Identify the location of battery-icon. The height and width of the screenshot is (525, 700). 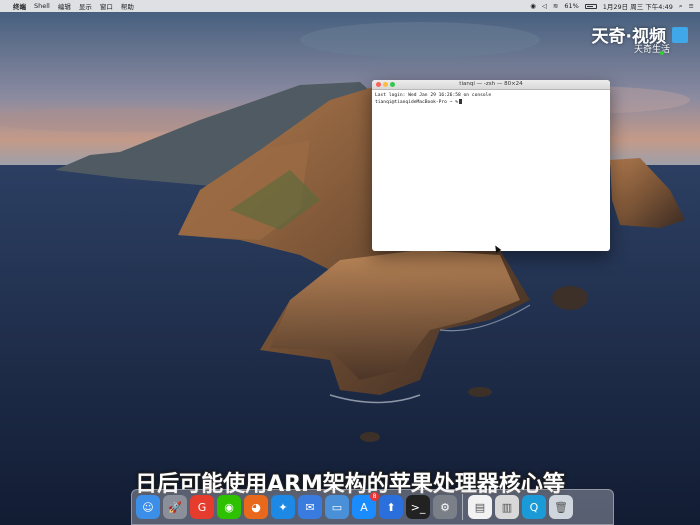
(590, 6).